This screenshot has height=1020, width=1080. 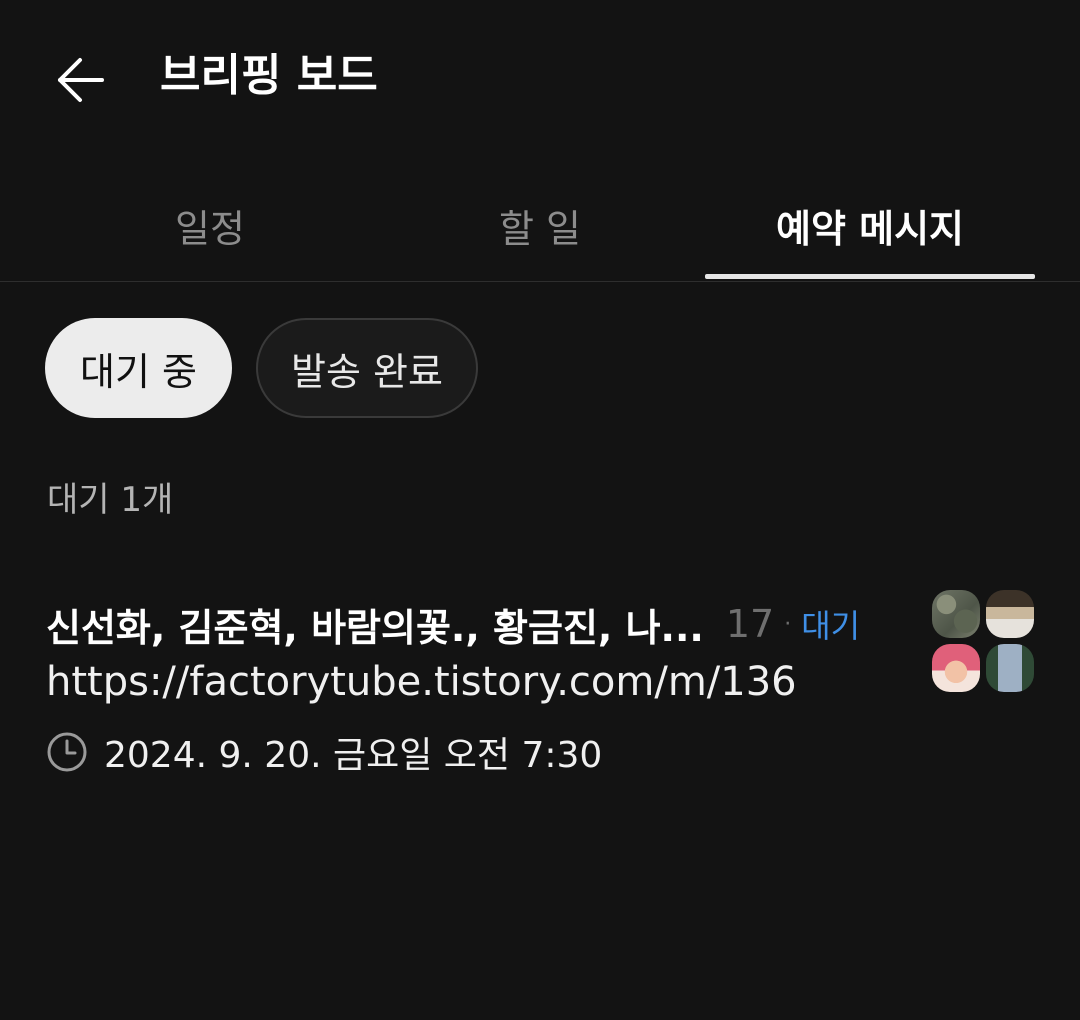 I want to click on status-badge: 대기, so click(x=831, y=626).